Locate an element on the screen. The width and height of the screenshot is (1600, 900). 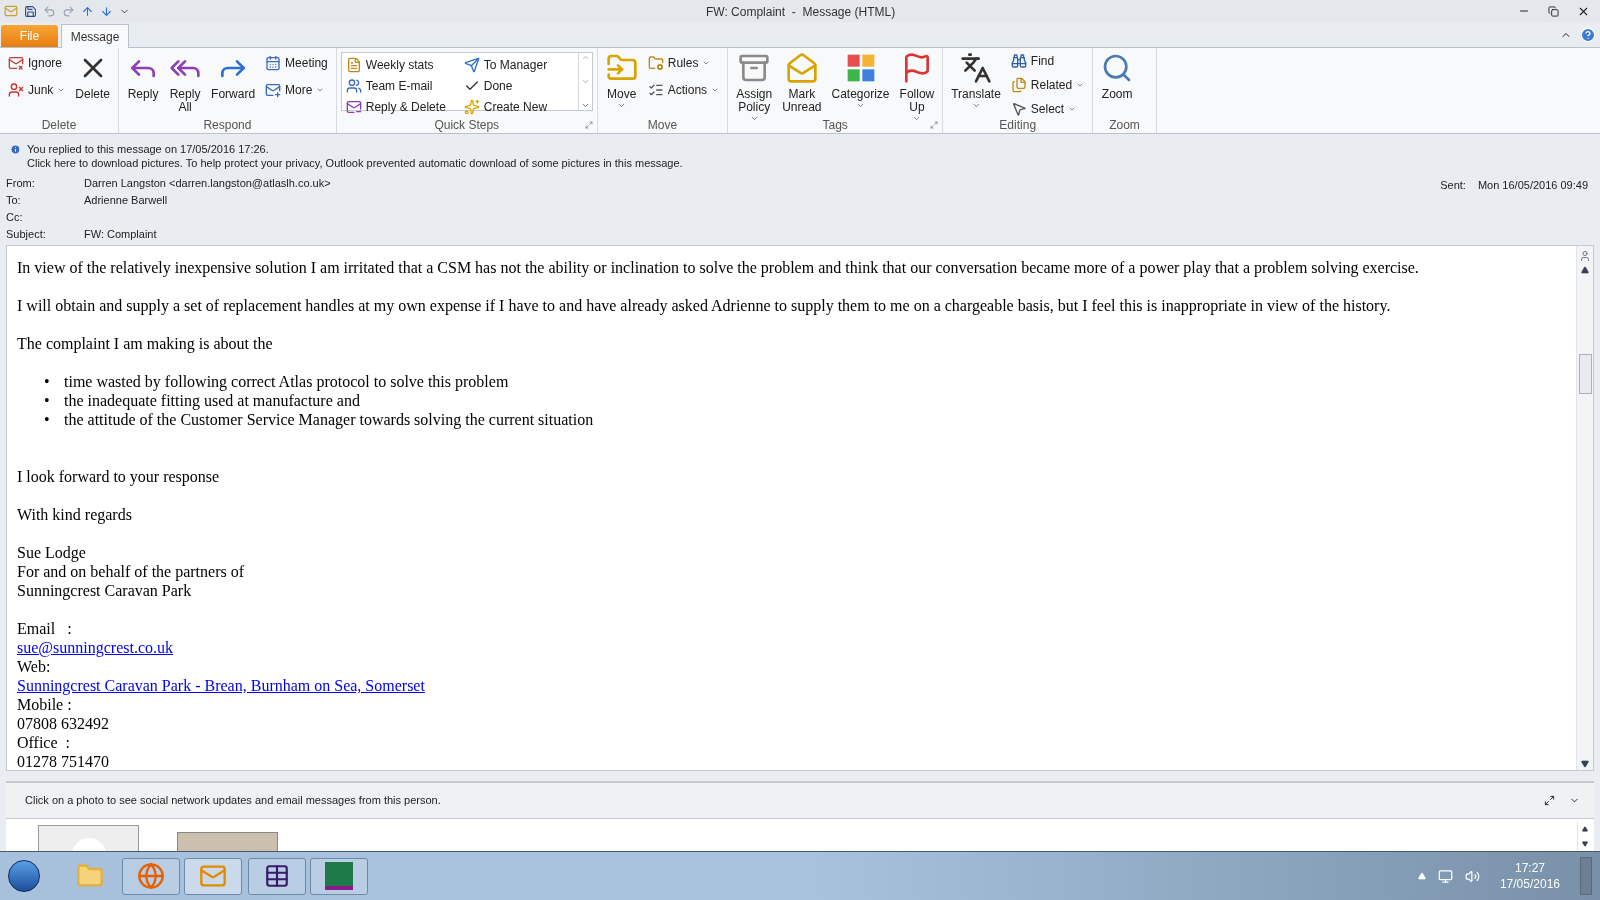
expand-icon is located at coordinates (1549, 800).